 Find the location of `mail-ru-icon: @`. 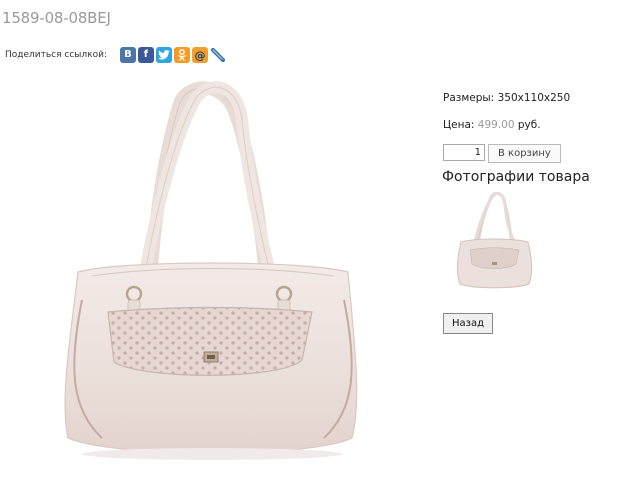

mail-ru-icon: @ is located at coordinates (199, 55).